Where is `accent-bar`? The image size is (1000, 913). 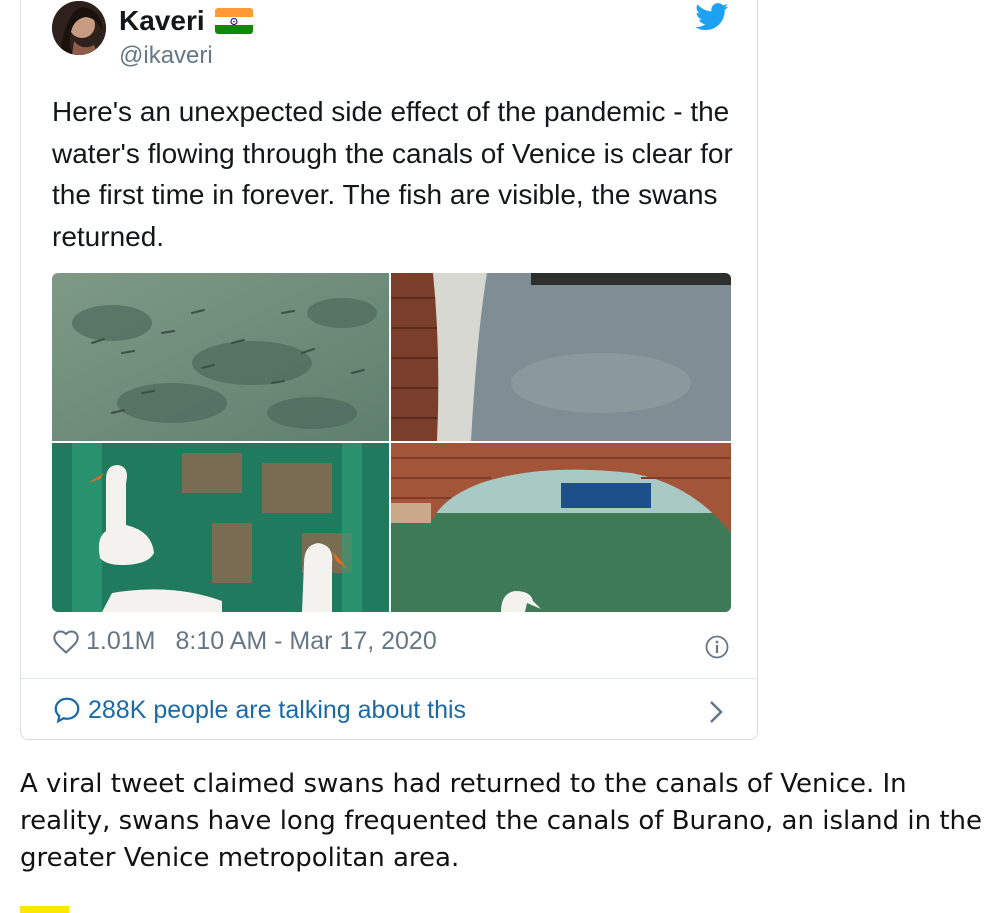 accent-bar is located at coordinates (44, 909).